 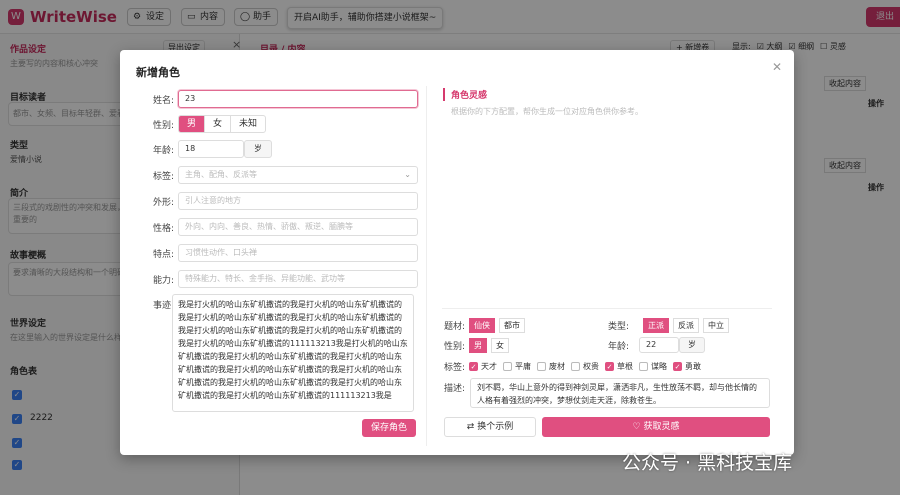 I want to click on name-row: 姓名: 23, so click(x=281, y=99).